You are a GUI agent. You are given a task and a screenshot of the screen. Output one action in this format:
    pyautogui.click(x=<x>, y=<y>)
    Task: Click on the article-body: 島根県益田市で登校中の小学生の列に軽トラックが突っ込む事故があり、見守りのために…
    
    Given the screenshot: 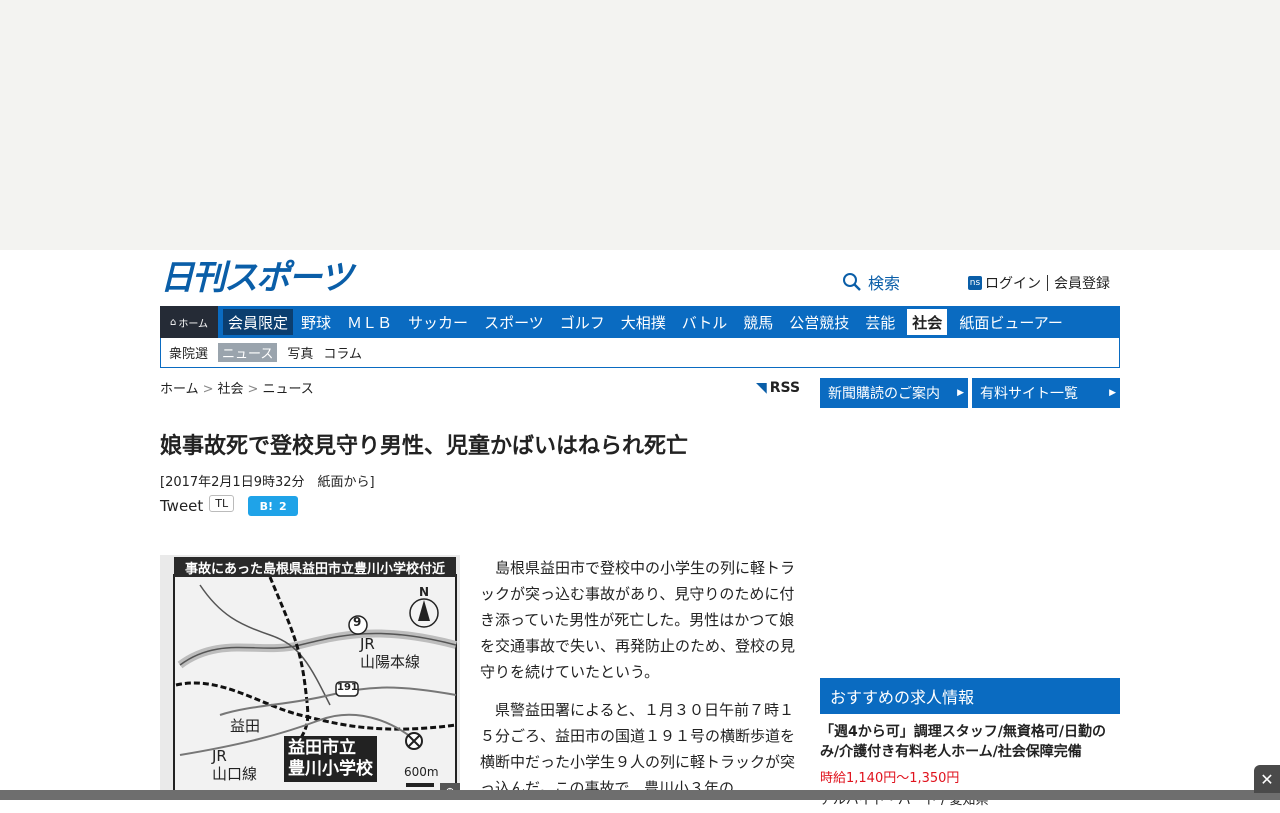 What is the action you would take?
    pyautogui.click(x=641, y=684)
    